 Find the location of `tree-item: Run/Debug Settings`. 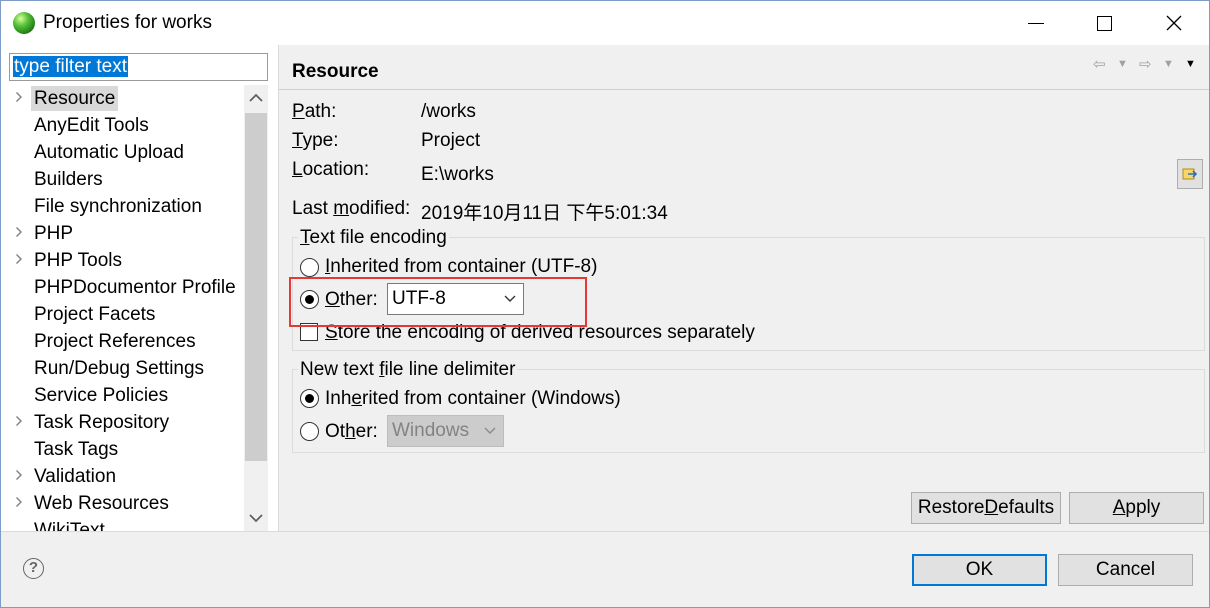

tree-item: Run/Debug Settings is located at coordinates (122, 368).